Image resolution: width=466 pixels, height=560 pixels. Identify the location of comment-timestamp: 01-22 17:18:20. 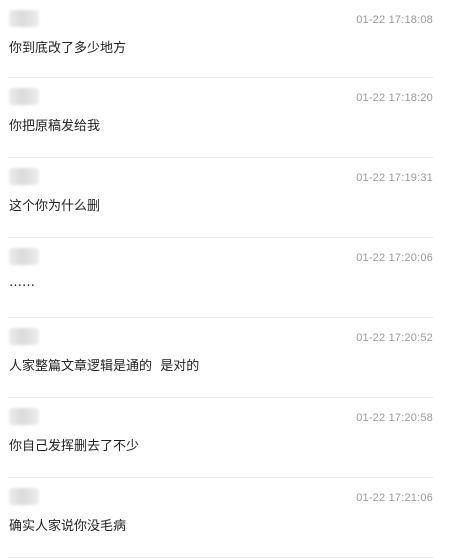
(394, 98).